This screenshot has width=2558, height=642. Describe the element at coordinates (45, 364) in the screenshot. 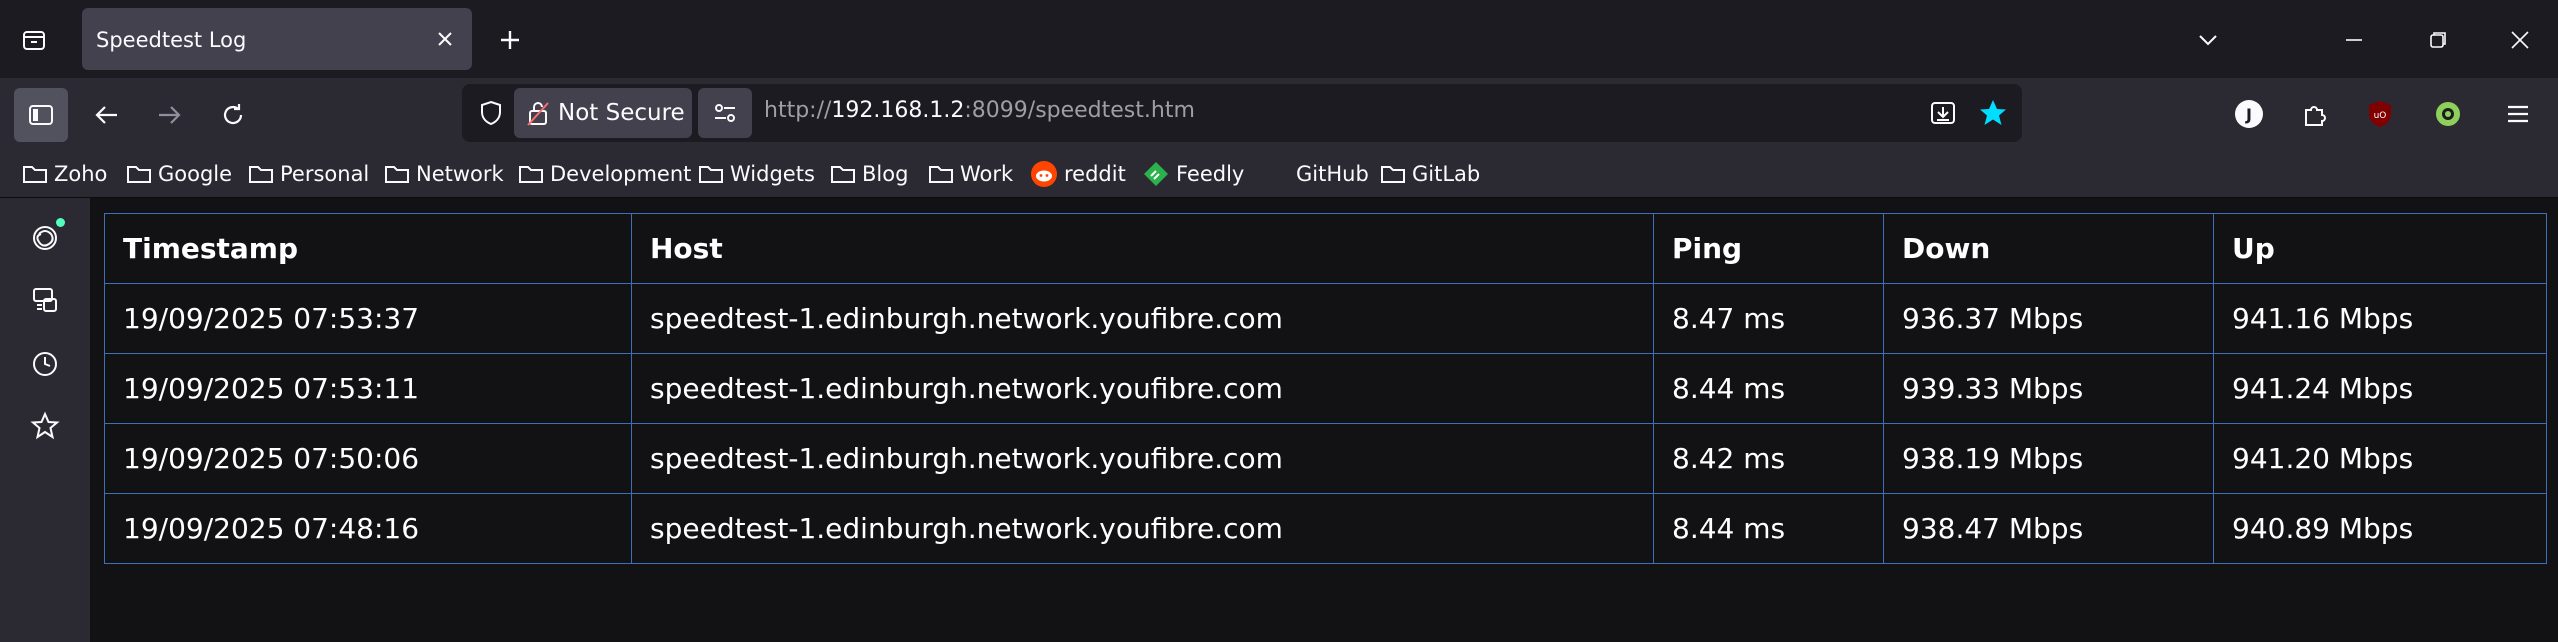

I see `history-icon` at that location.